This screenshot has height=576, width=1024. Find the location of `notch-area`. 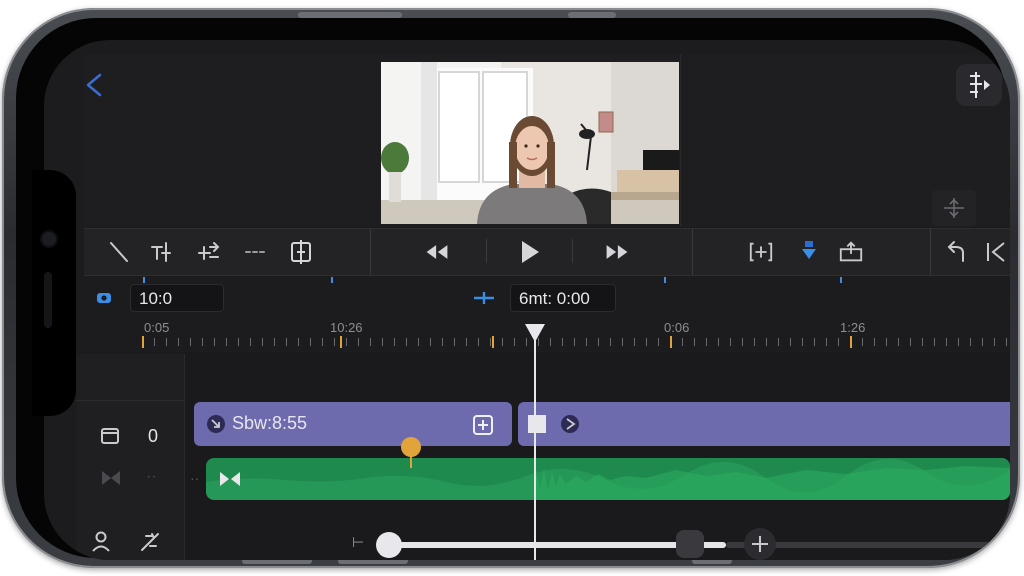

notch-area is located at coordinates (54, 293).